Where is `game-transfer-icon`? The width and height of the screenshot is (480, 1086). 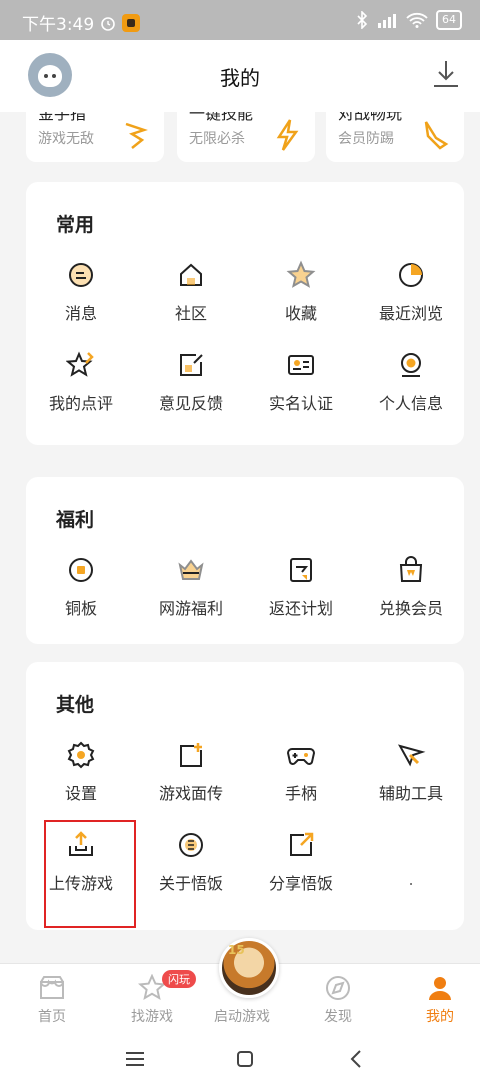 game-transfer-icon is located at coordinates (191, 755).